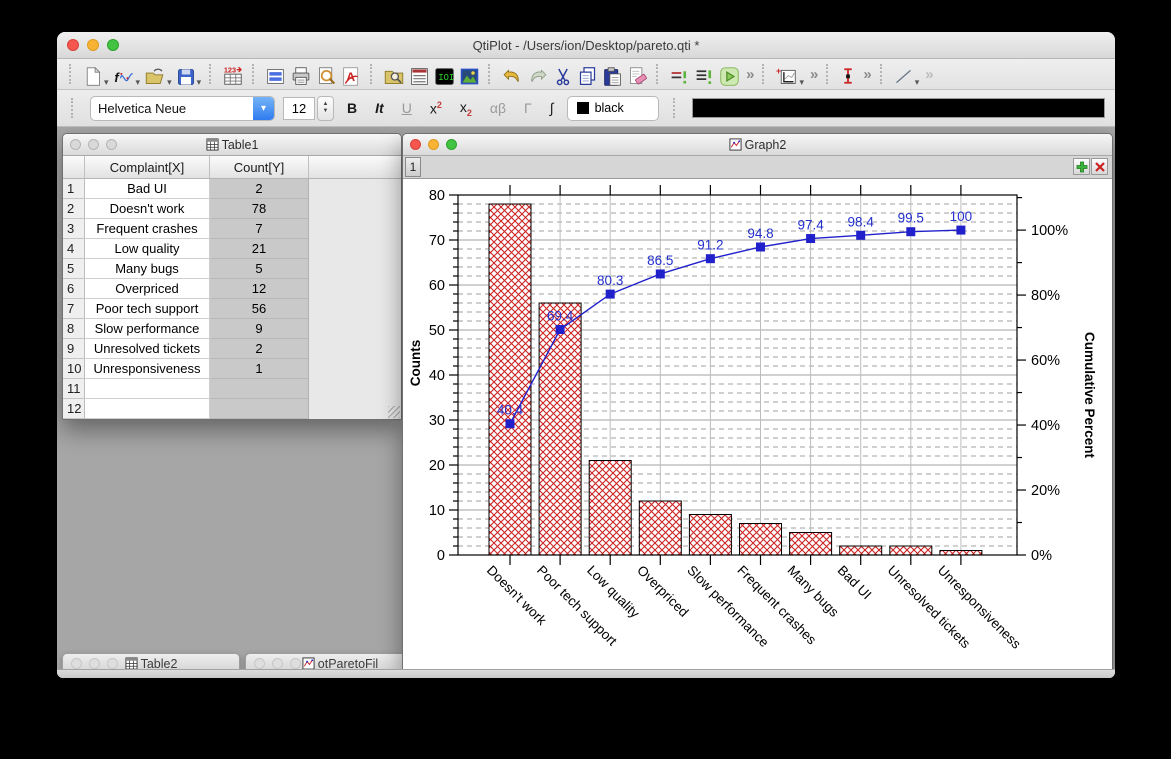  I want to click on bold-button: B, so click(352, 108).